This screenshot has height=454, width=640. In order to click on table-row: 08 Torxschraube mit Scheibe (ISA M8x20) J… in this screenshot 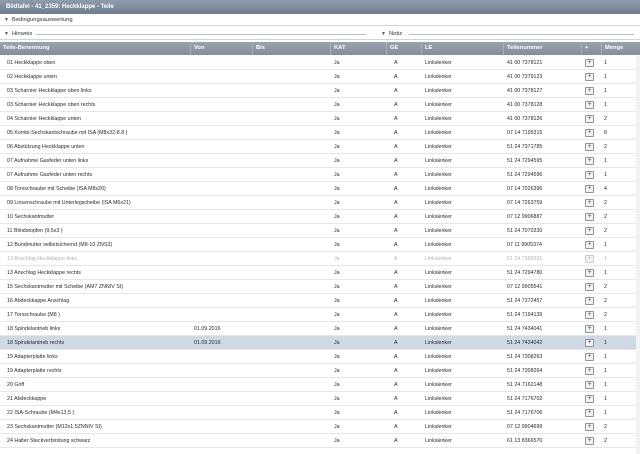, I will do `click(320, 189)`.